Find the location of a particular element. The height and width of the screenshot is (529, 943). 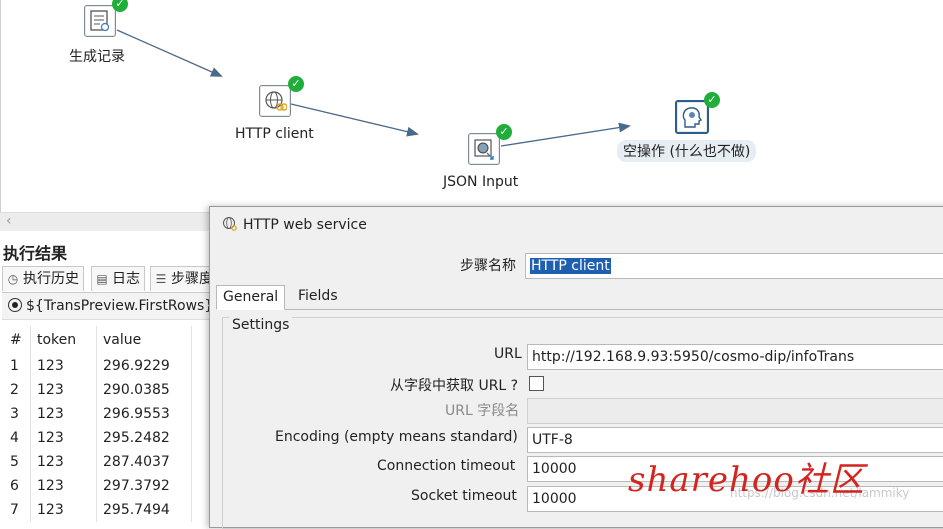

value-cell: 296.9553 is located at coordinates (144, 414).